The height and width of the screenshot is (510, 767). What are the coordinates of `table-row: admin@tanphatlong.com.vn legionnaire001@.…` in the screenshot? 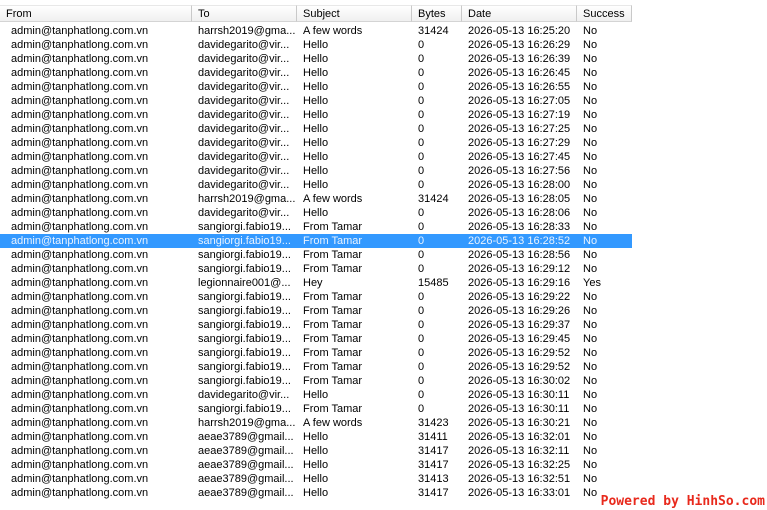 It's located at (383, 283).